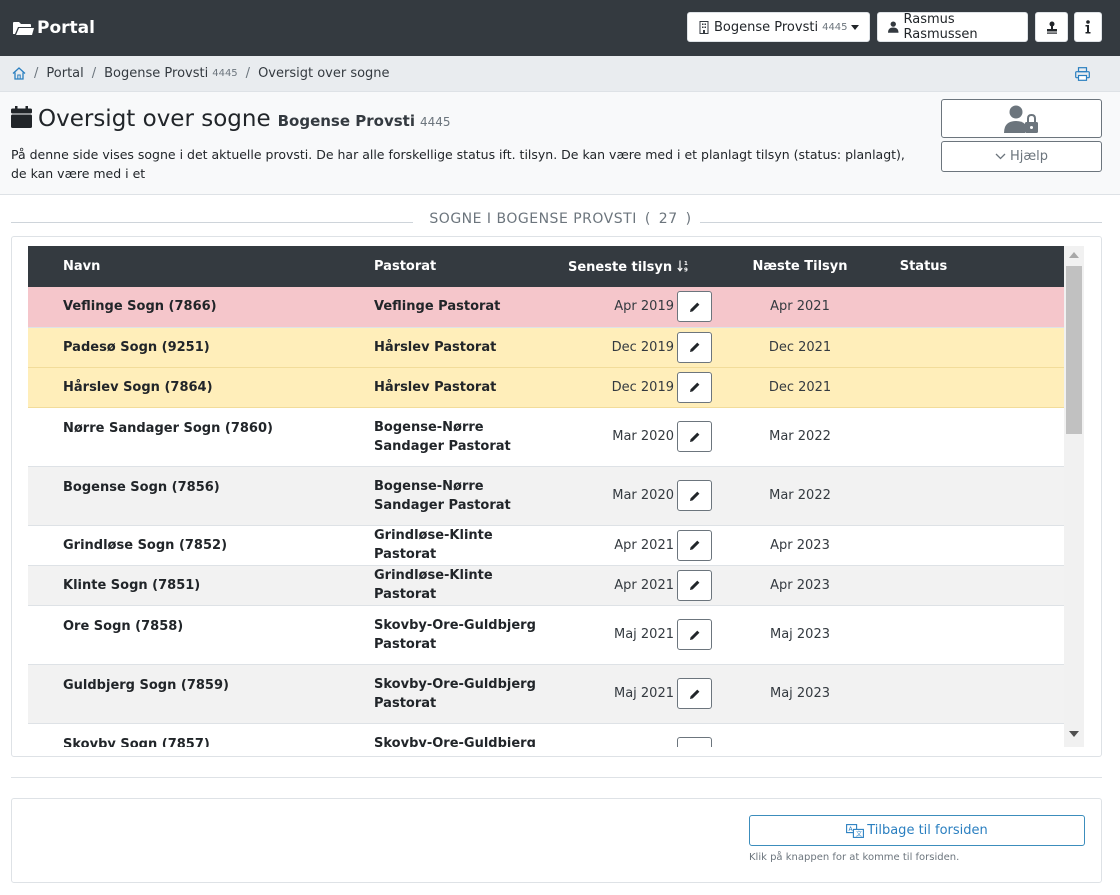 This screenshot has height=895, width=1120. I want to click on print-icon, so click(1082, 74).